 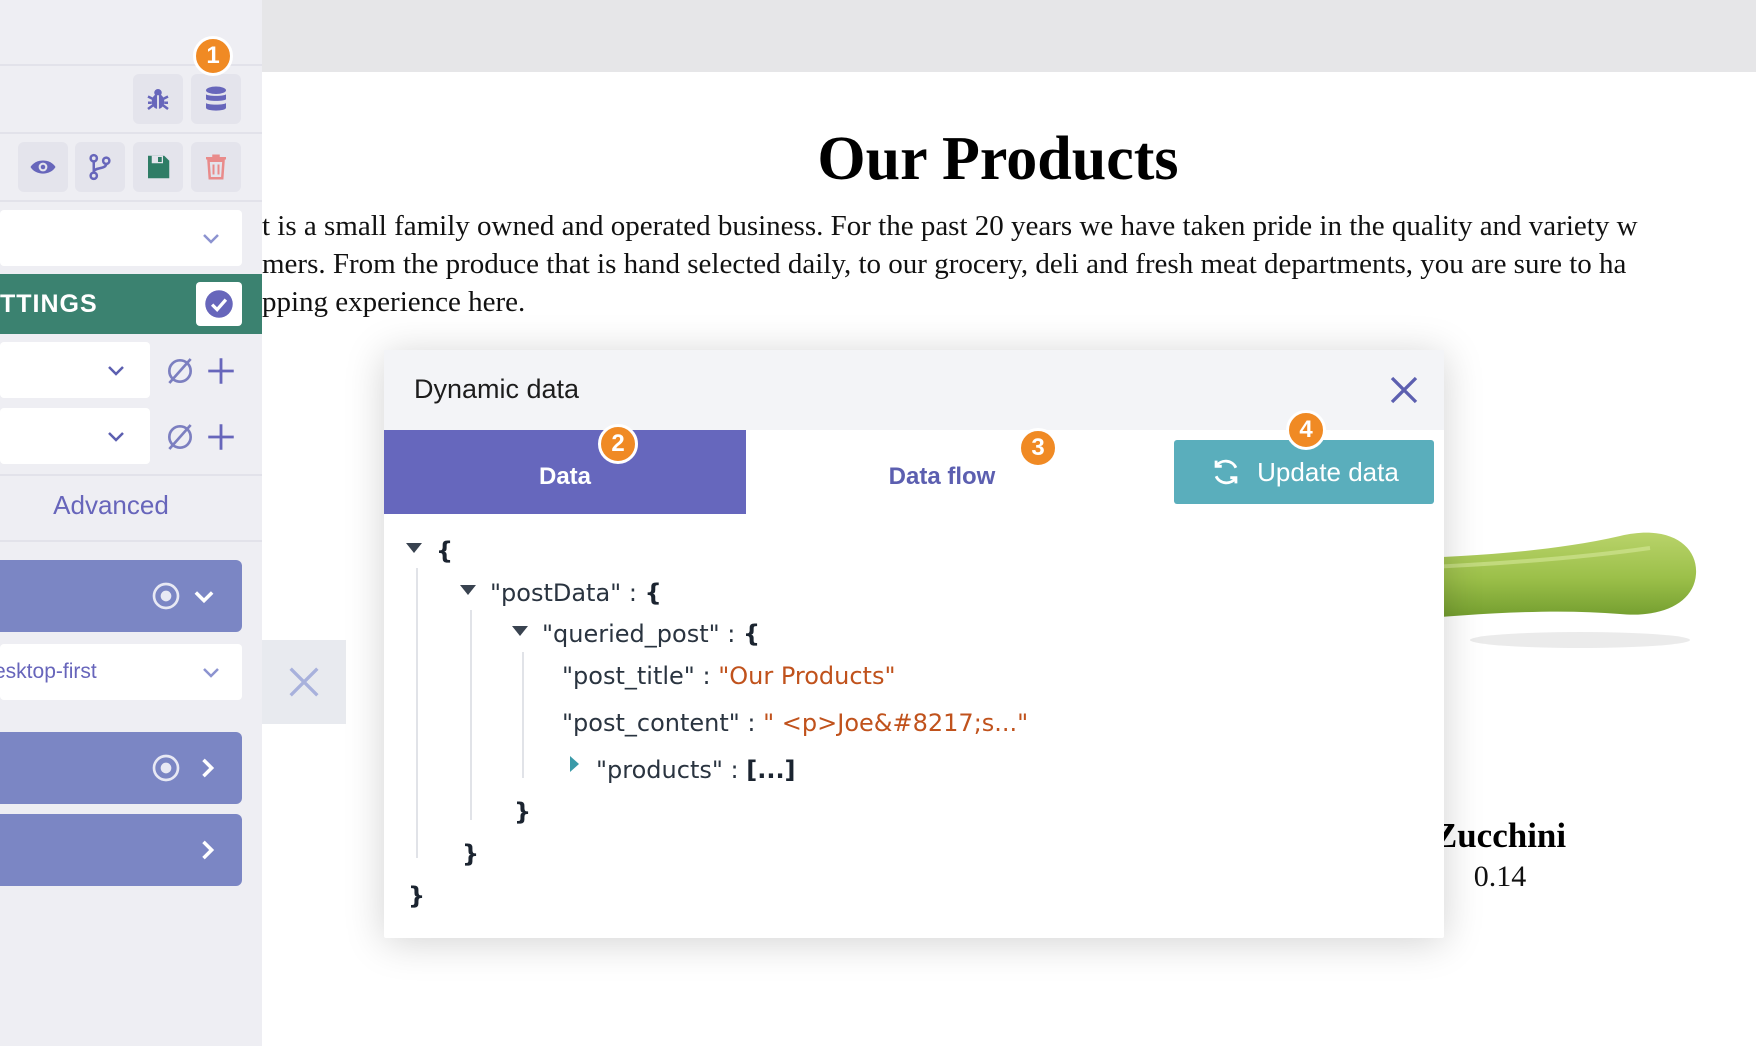 I want to click on dynamic-data-button, so click(x=216, y=99).